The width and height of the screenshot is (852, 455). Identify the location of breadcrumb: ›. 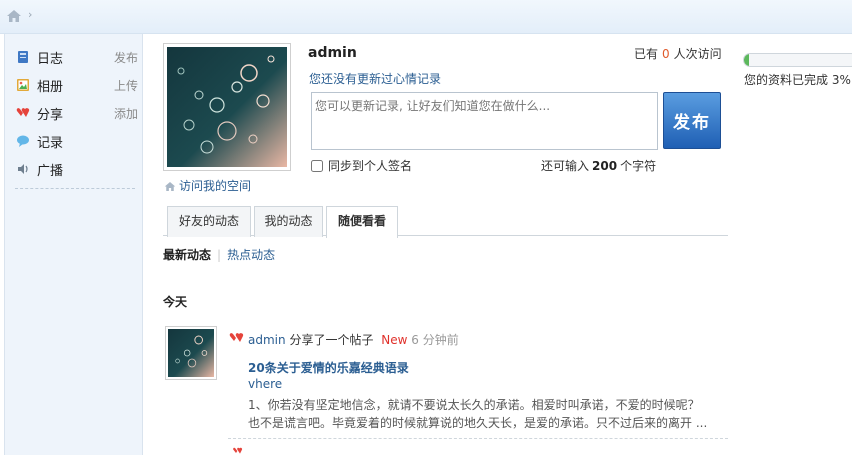
(426, 17).